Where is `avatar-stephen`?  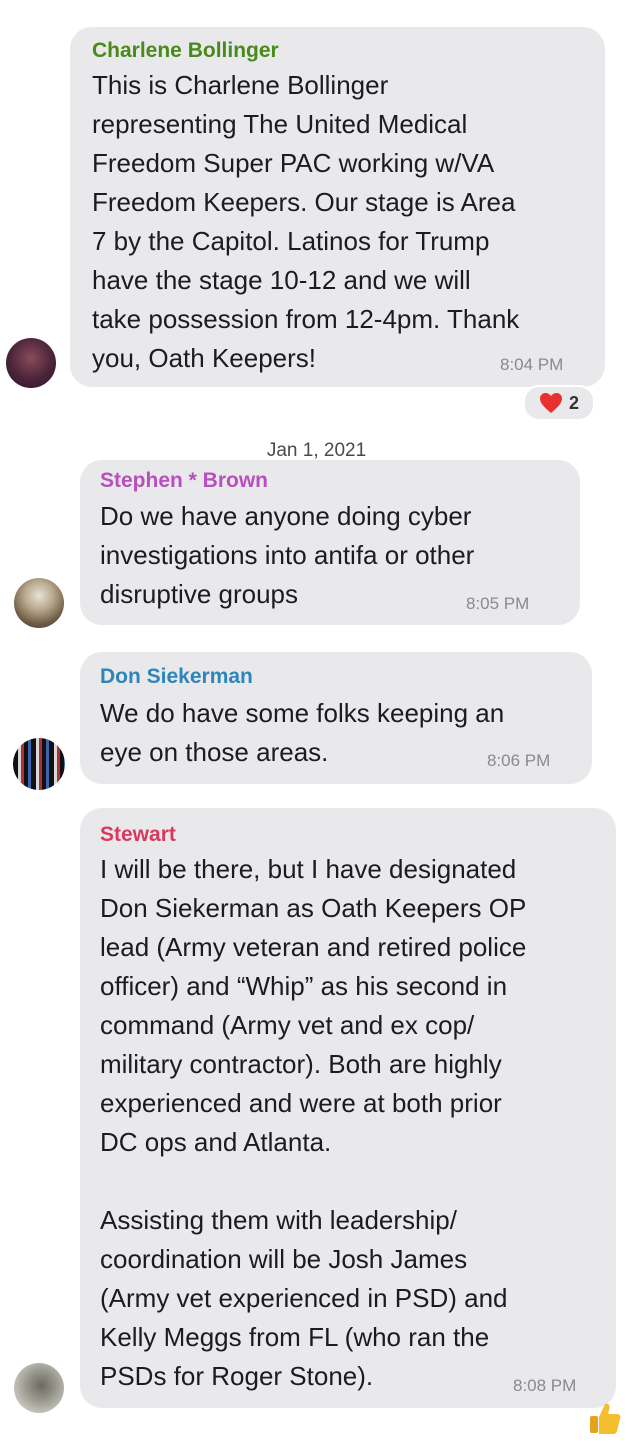 avatar-stephen is located at coordinates (39, 603).